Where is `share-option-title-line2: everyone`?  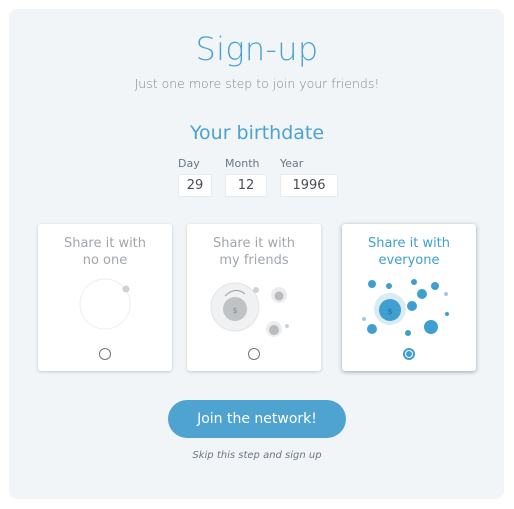 share-option-title-line2: everyone is located at coordinates (409, 260).